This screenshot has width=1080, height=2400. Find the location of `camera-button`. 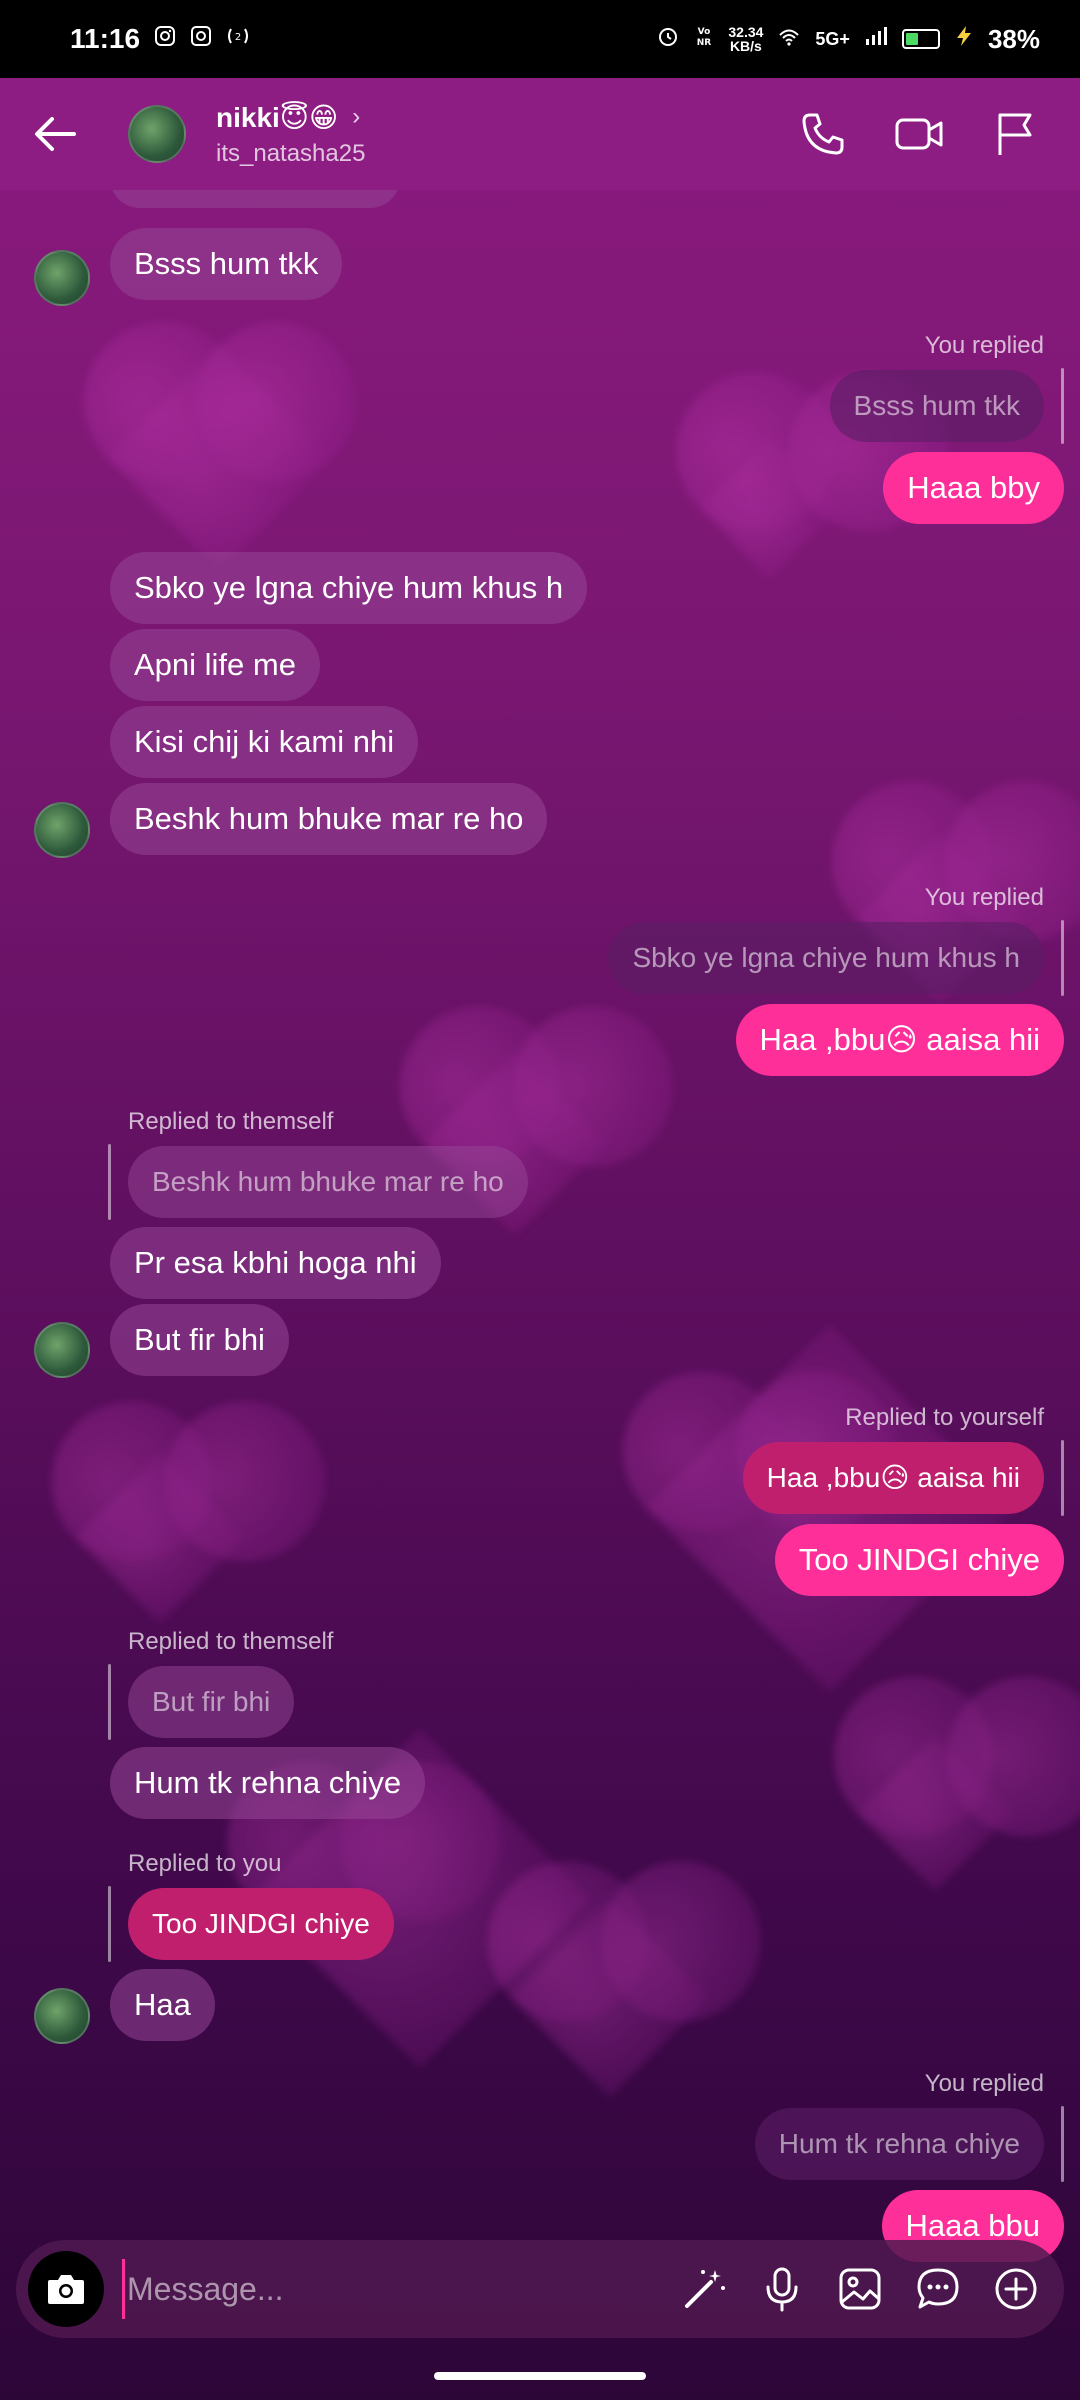

camera-button is located at coordinates (66, 2289).